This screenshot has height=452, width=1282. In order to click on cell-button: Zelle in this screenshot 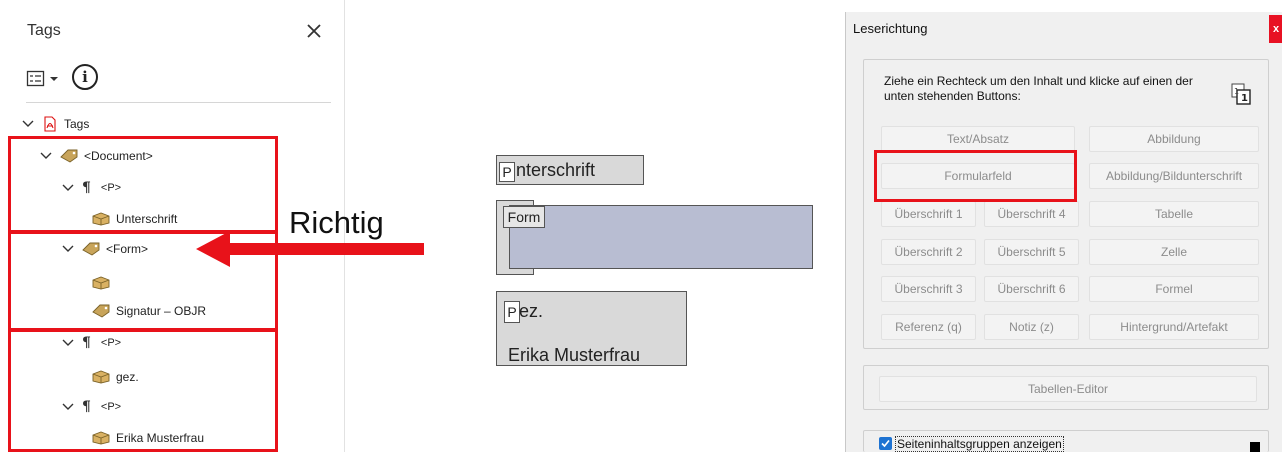, I will do `click(1174, 252)`.